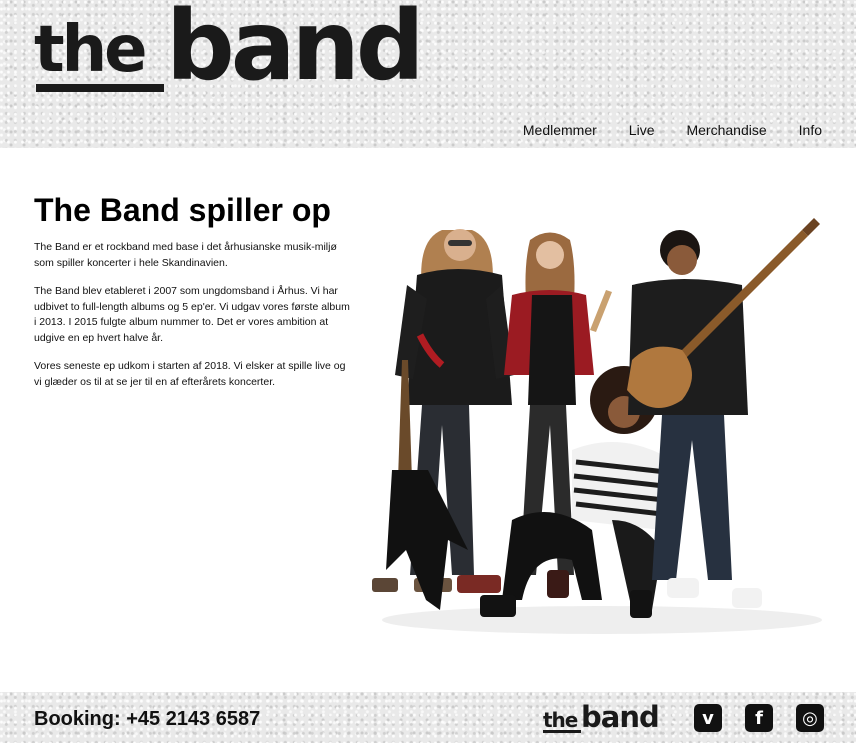  Describe the element at coordinates (147, 719) in the screenshot. I see `booking-phone: Booking: +45 2143 6587` at that location.